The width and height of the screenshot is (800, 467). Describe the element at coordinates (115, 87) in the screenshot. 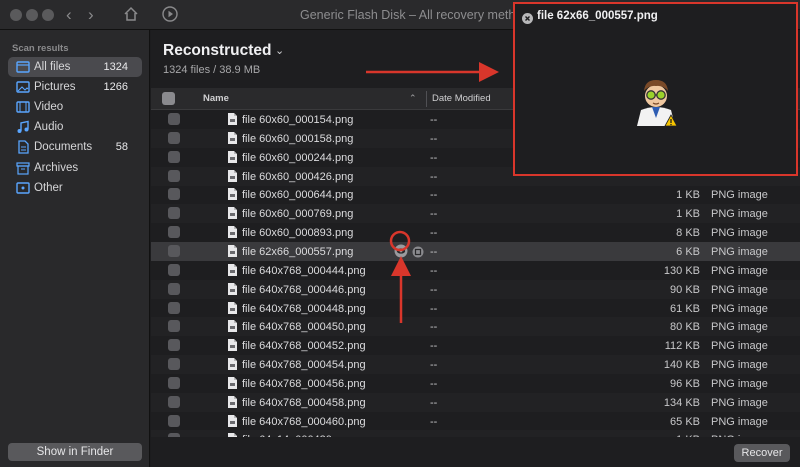

I see `sidebar-item-count: 1266` at that location.